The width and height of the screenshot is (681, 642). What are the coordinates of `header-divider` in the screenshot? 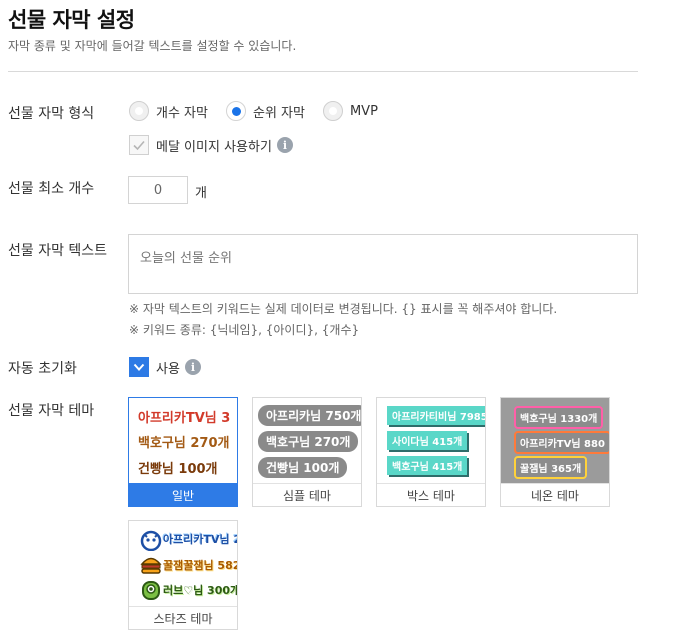 It's located at (323, 71).